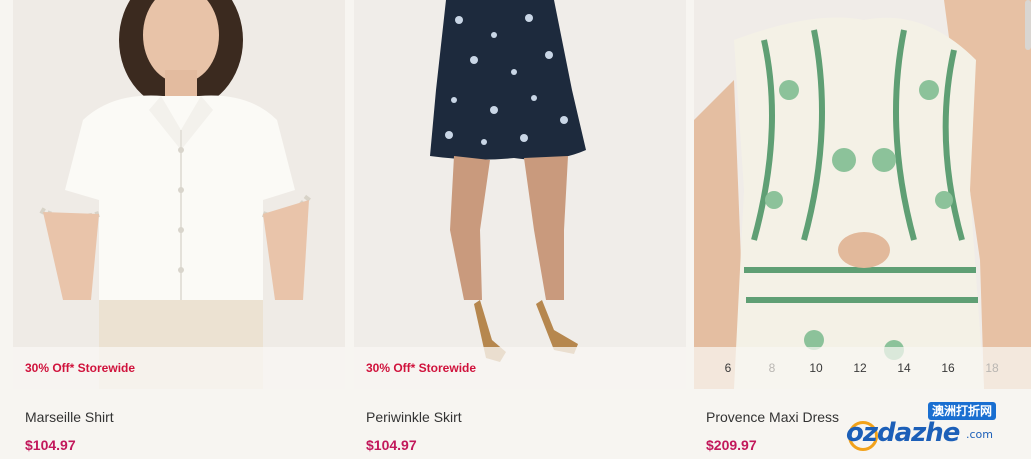 The image size is (1031, 459). I want to click on size-option: 18, so click(992, 368).